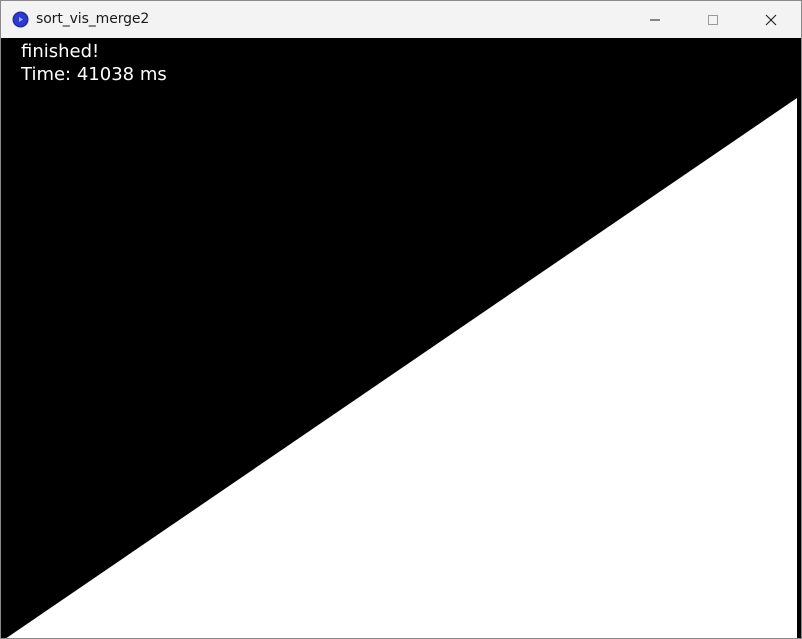  Describe the element at coordinates (401, 19) in the screenshot. I see `title-bar: sort_vis_merge2` at that location.